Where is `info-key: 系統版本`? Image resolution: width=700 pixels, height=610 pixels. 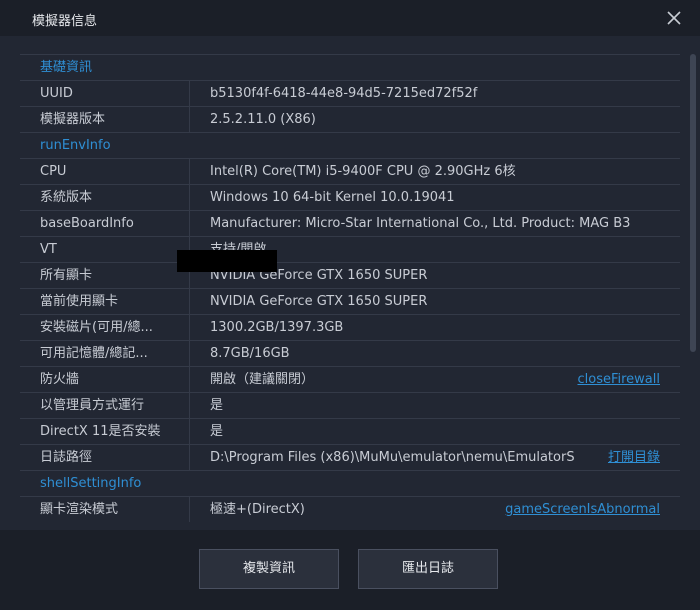
info-key: 系統版本 is located at coordinates (105, 197).